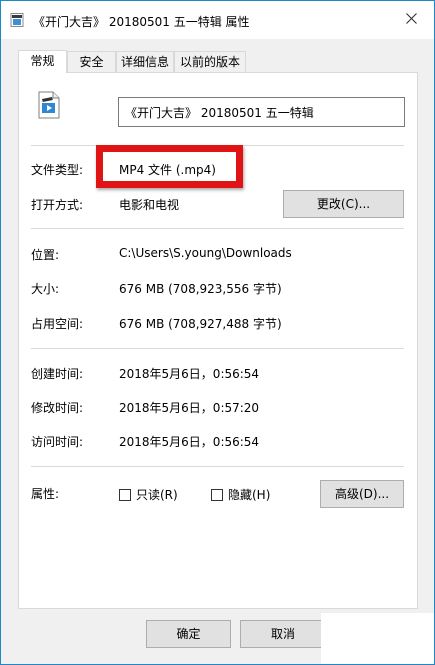  Describe the element at coordinates (200, 289) in the screenshot. I see `size-value: 676 MB (708,923,556 字节)` at that location.